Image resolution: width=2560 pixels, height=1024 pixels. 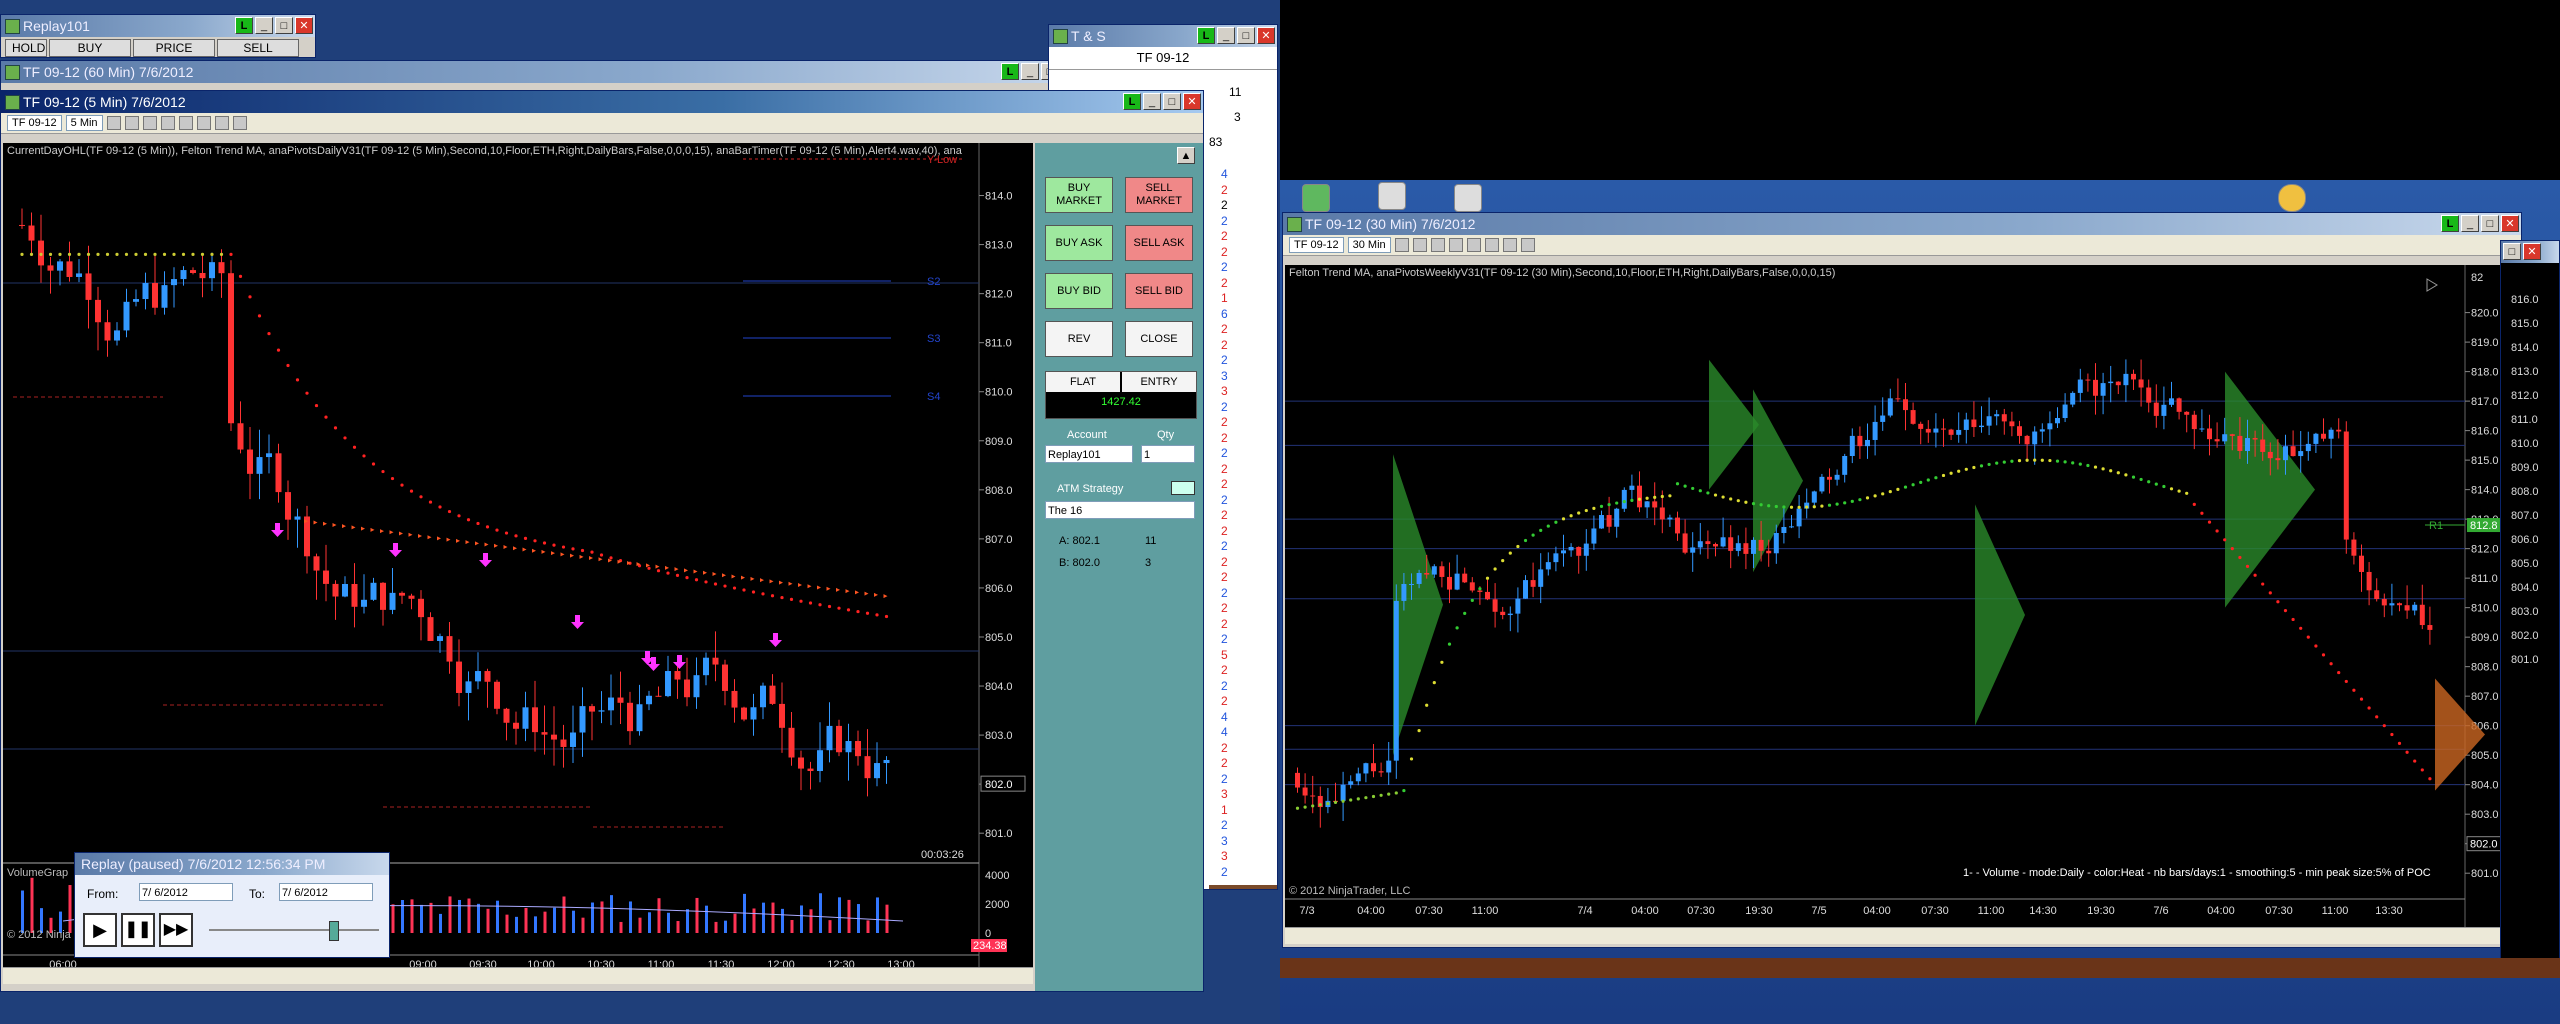 What do you see at coordinates (26, 48) in the screenshot?
I see `replay101-hold-button: HOLD` at bounding box center [26, 48].